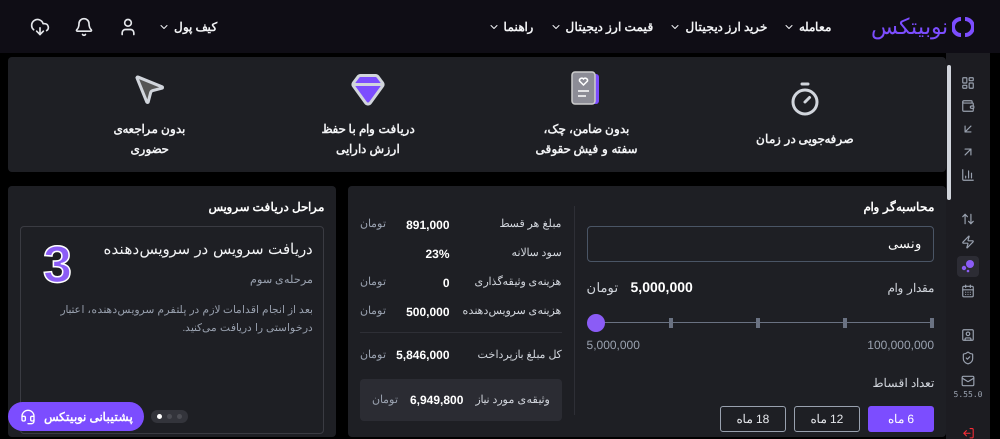 This screenshot has height=439, width=1000. Describe the element at coordinates (595, 323) in the screenshot. I see `slider-thumb` at that location.